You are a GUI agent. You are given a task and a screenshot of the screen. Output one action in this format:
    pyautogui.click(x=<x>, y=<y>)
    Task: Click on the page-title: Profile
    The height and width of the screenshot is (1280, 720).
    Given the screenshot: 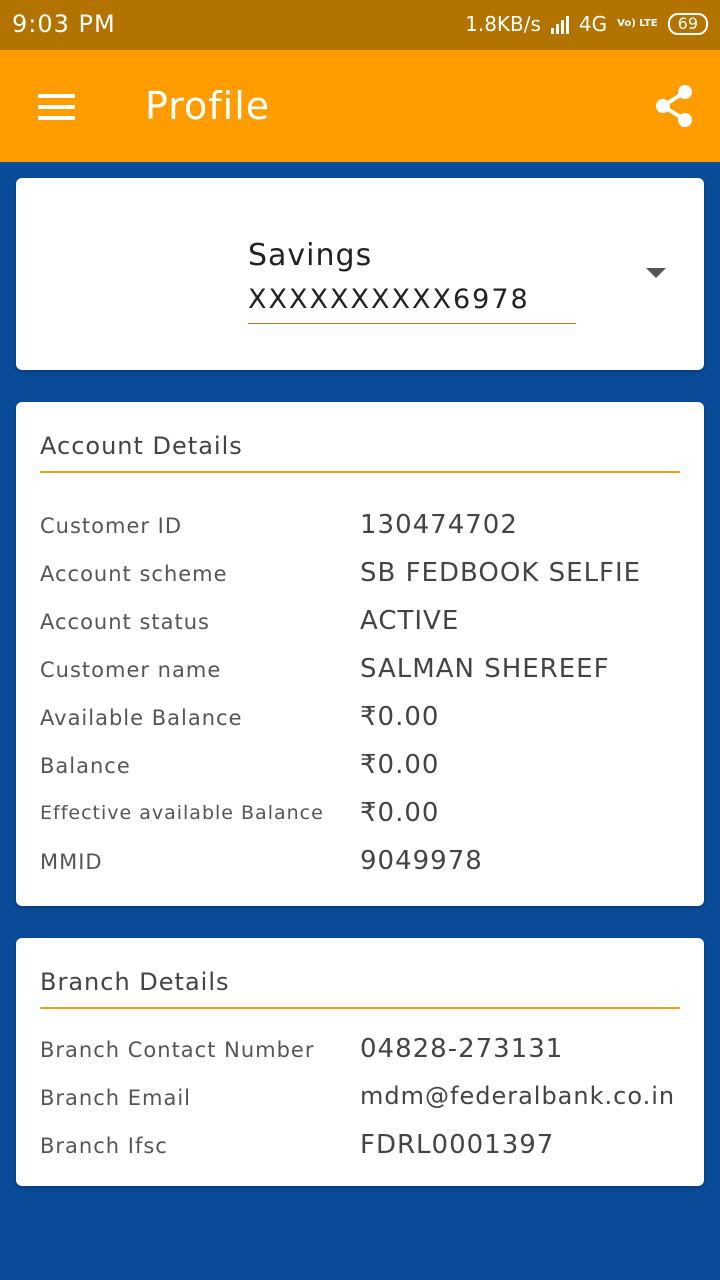 What is the action you would take?
    pyautogui.click(x=208, y=106)
    